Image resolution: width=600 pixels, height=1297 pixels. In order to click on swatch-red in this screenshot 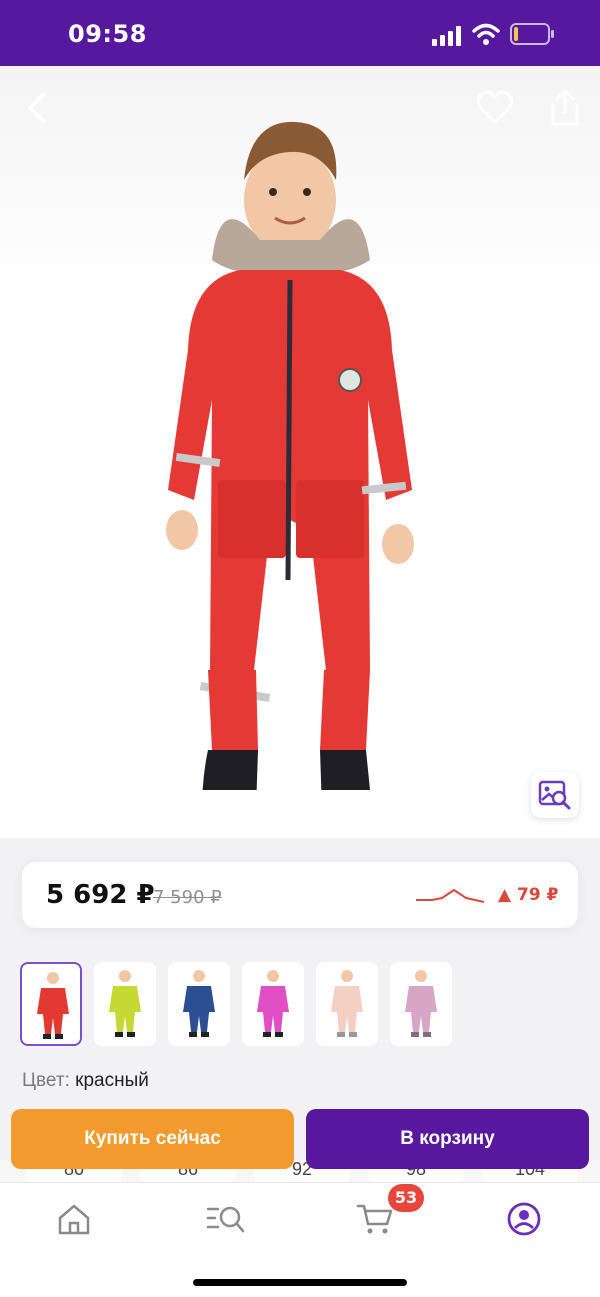, I will do `click(51, 1004)`.